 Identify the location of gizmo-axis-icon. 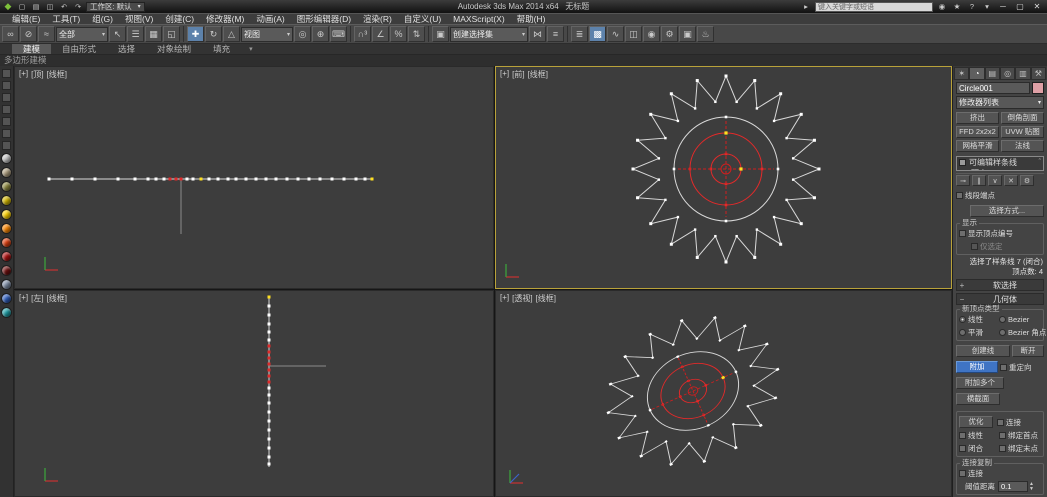
(693, 391).